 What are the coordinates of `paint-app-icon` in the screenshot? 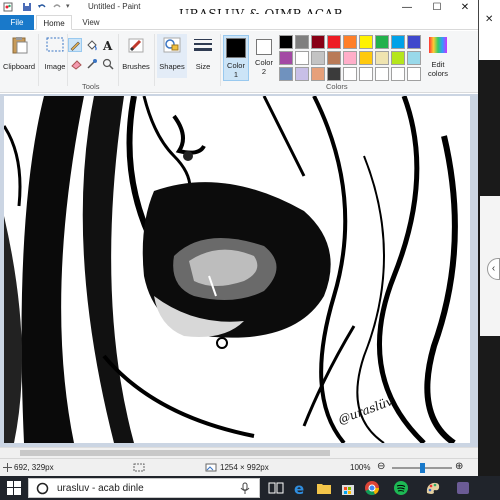 It's located at (8, 7).